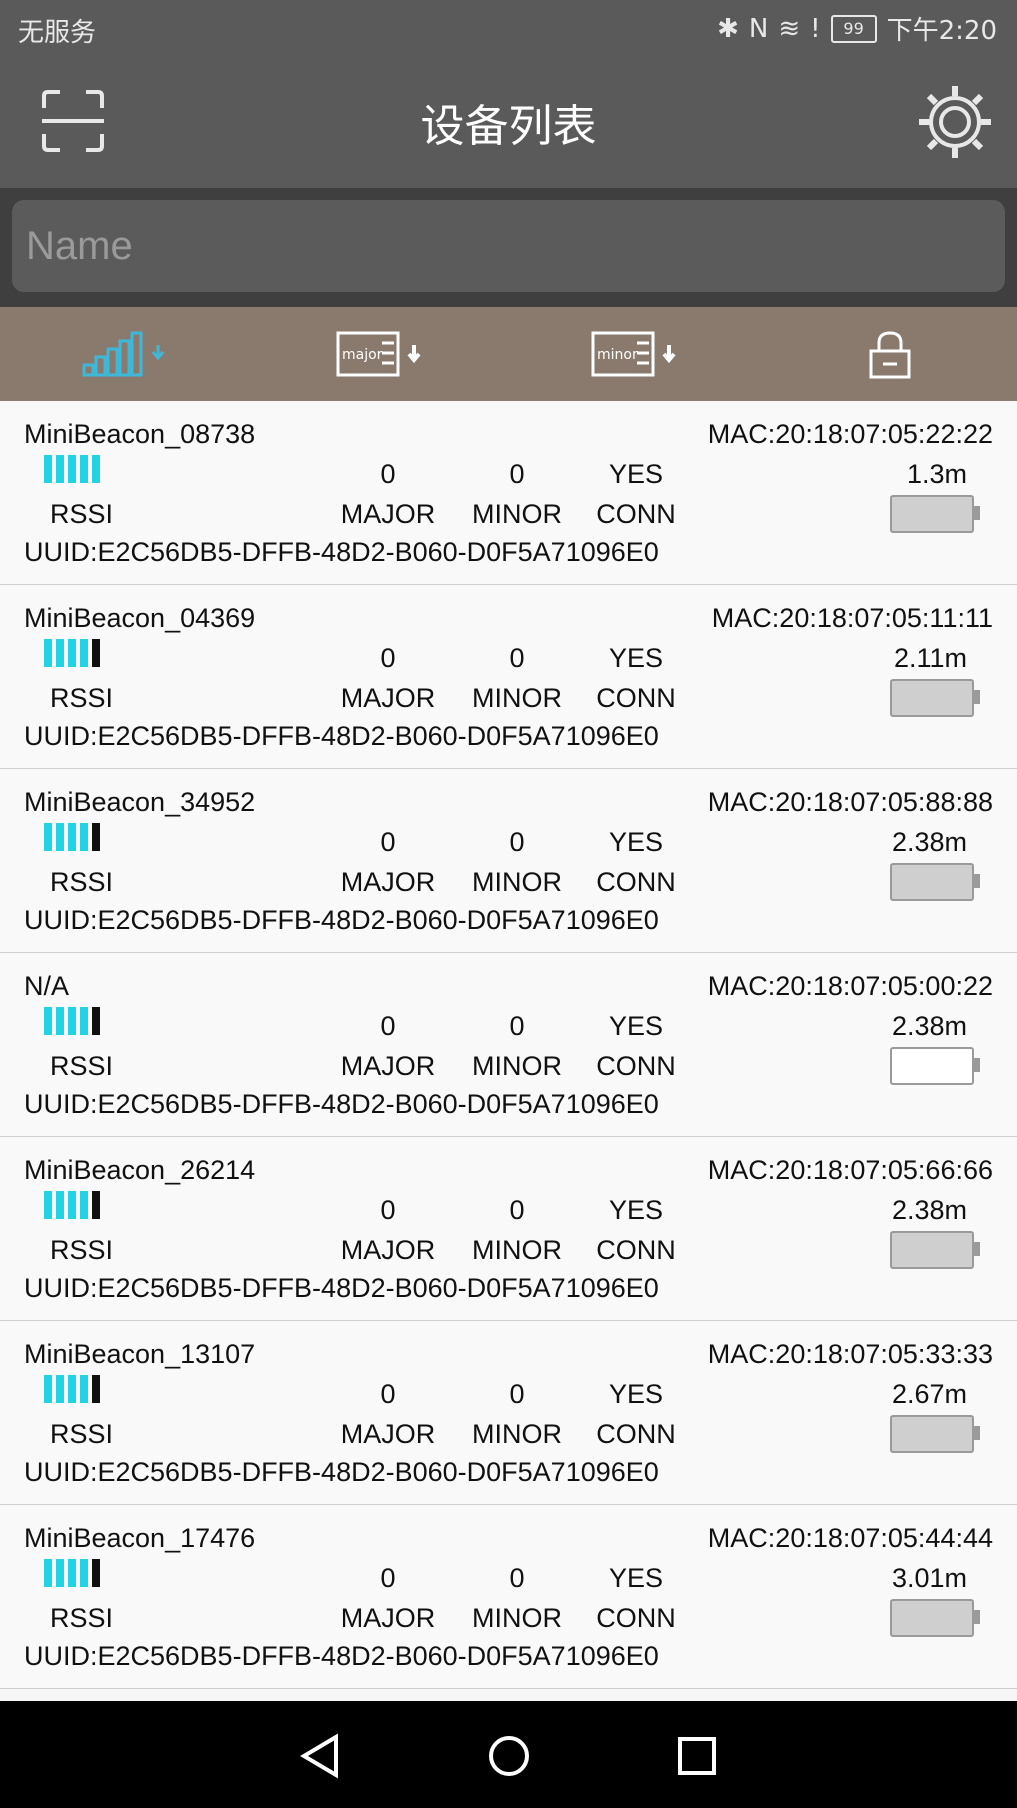 The width and height of the screenshot is (1017, 1808). What do you see at coordinates (850, 1354) in the screenshot?
I see `device-mac: MAC:20:18:07:05:33:33` at bounding box center [850, 1354].